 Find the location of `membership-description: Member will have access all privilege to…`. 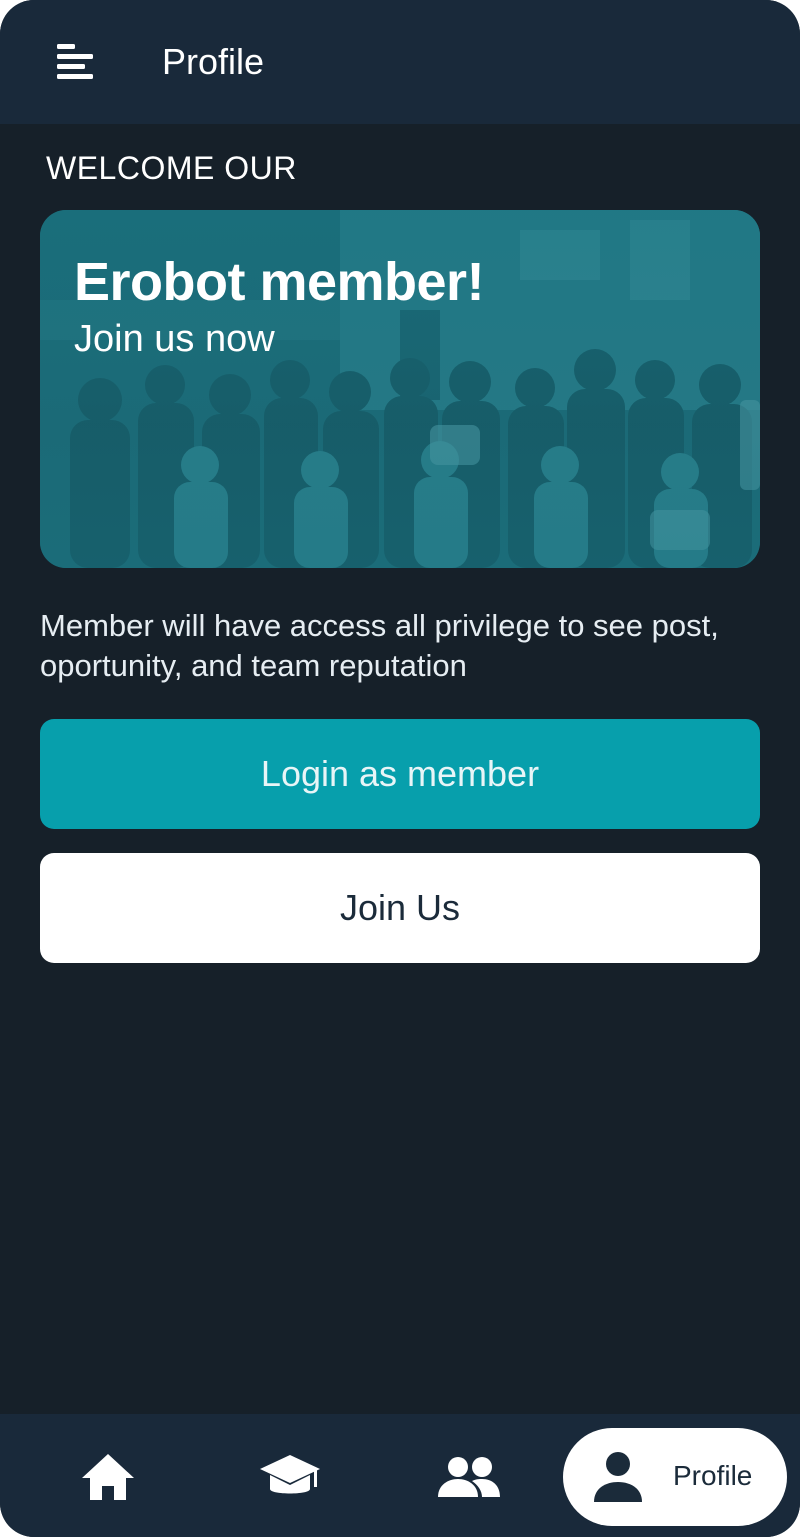

membership-description: Member will have access all privilege to… is located at coordinates (379, 645).